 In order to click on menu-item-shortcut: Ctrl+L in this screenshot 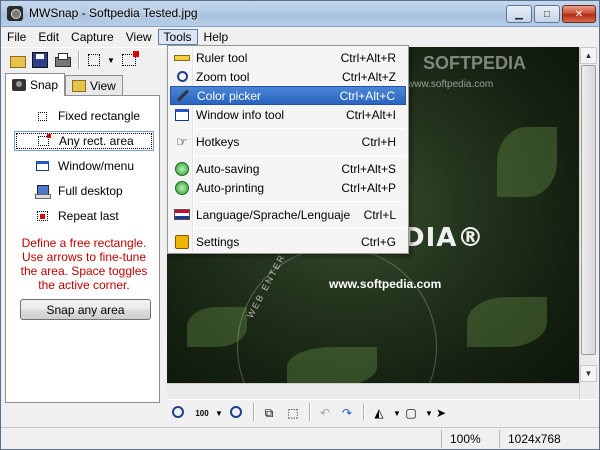, I will do `click(379, 214)`.